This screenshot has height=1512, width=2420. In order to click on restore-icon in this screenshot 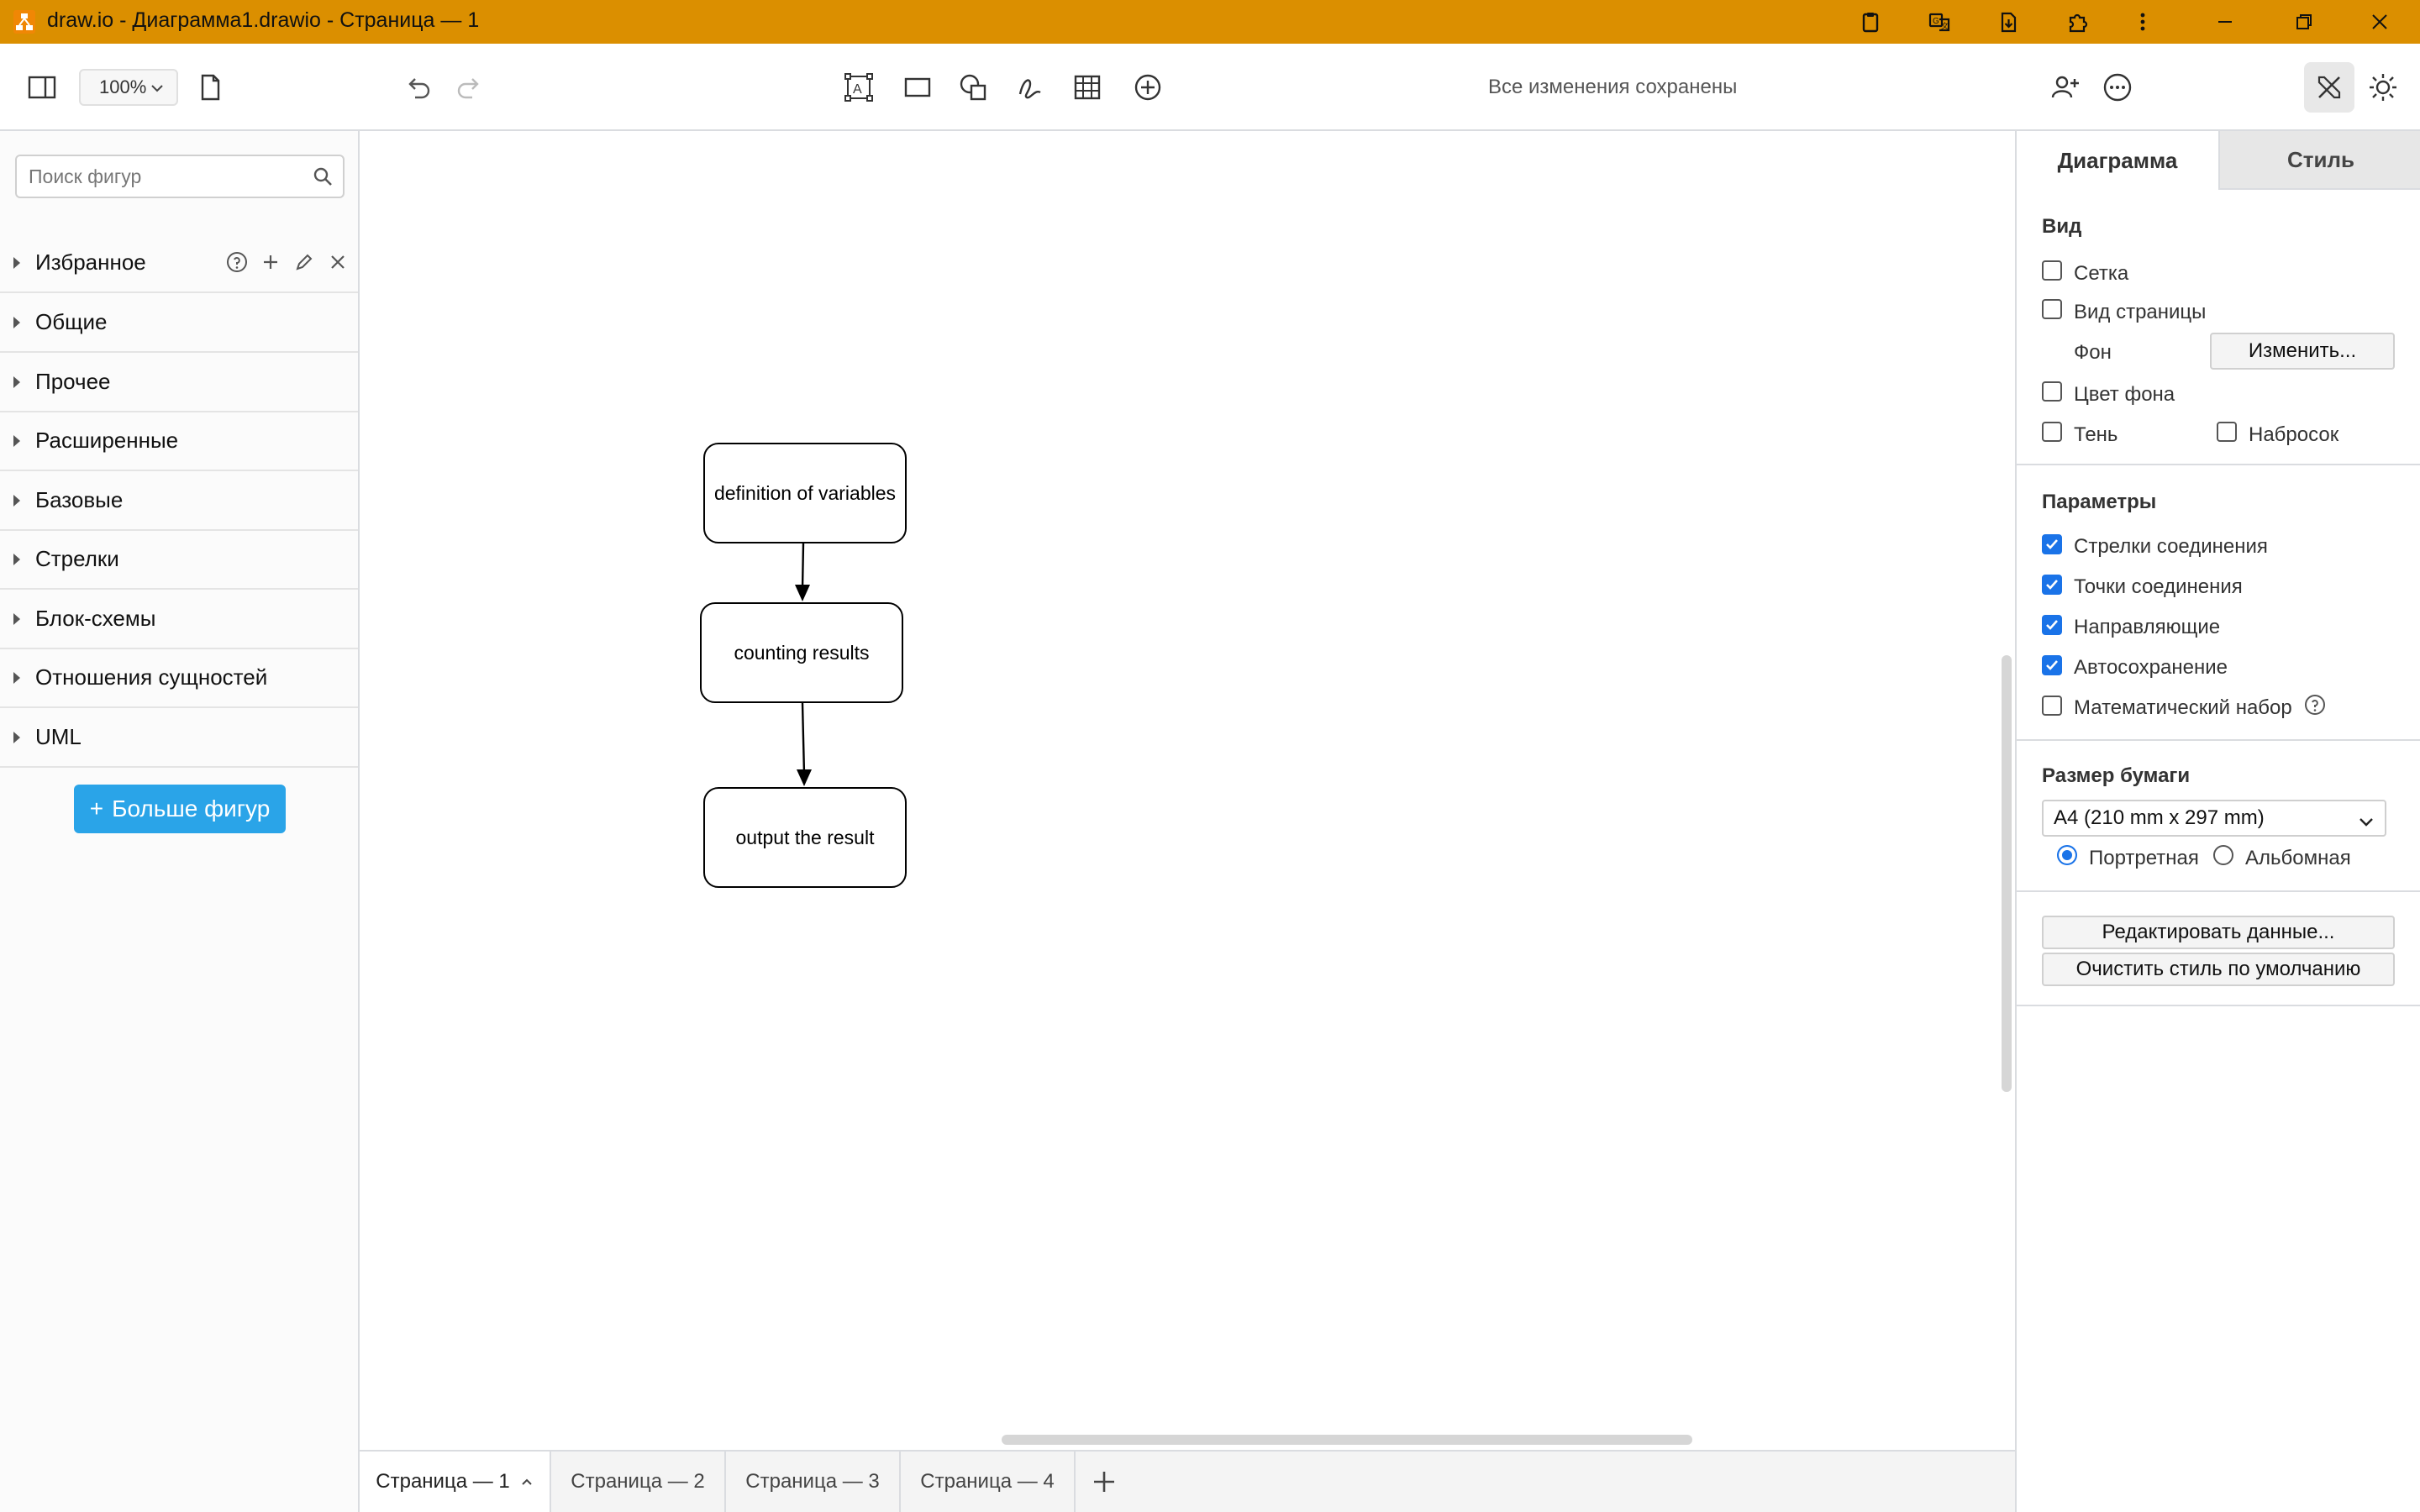, I will do `click(2304, 22)`.